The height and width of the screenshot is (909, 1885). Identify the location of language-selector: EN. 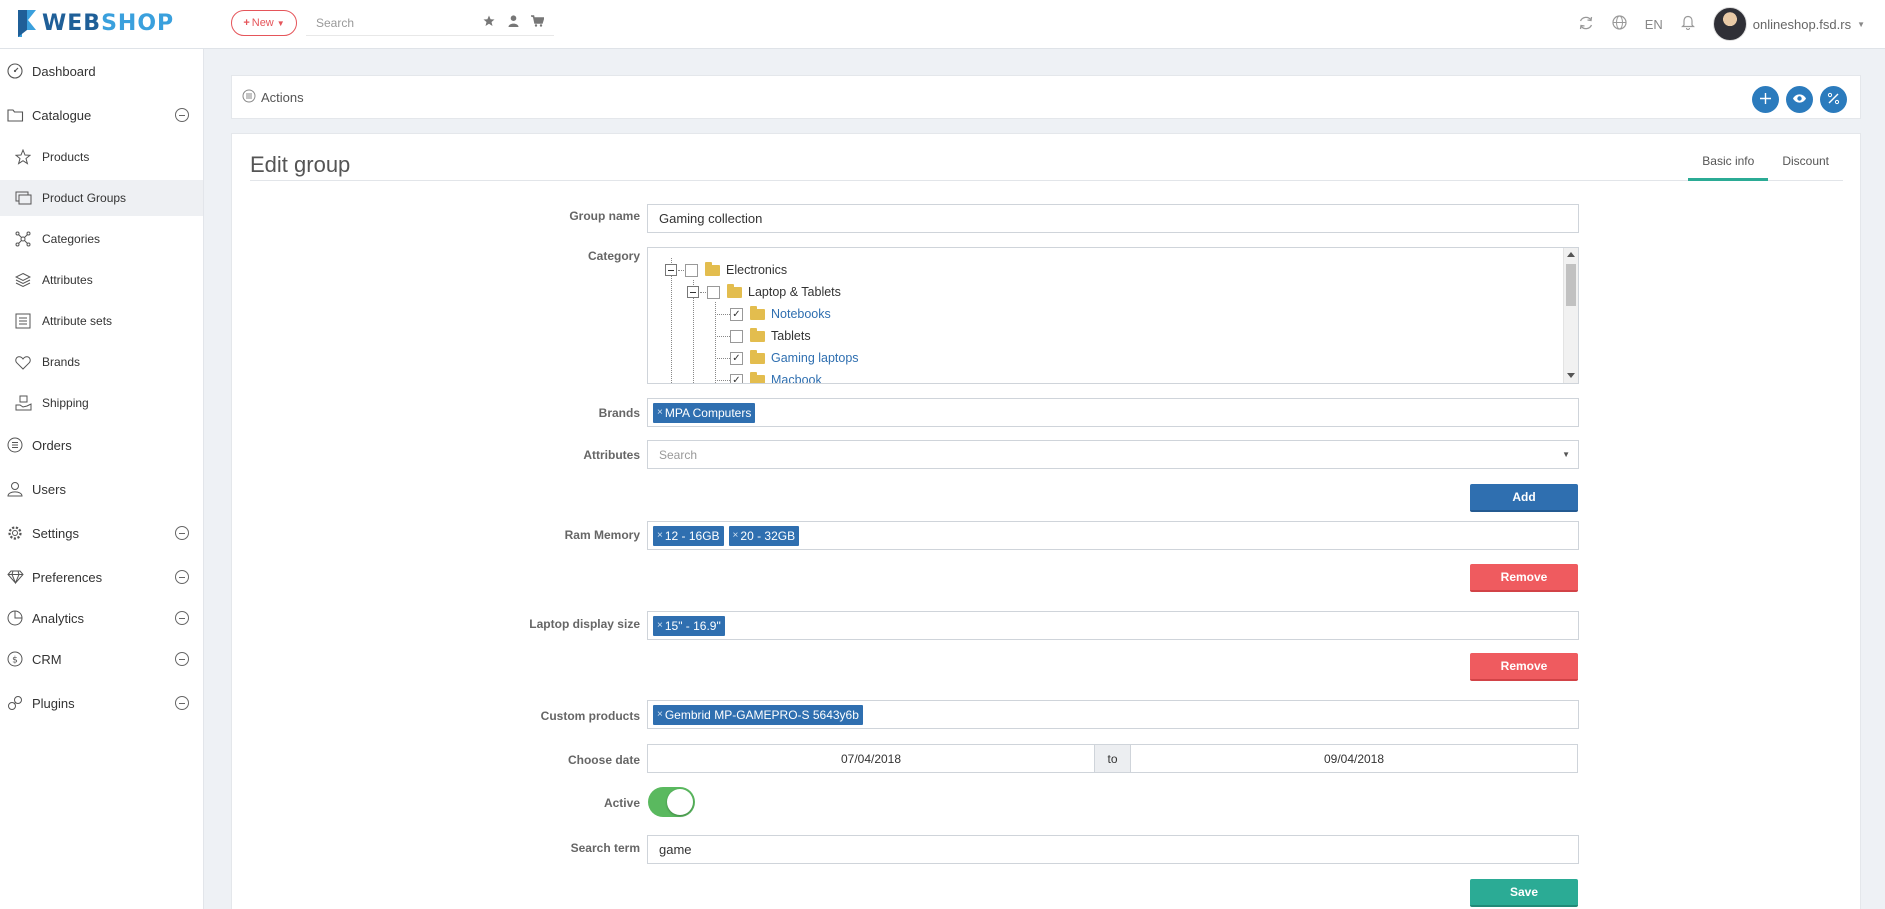
(1654, 24).